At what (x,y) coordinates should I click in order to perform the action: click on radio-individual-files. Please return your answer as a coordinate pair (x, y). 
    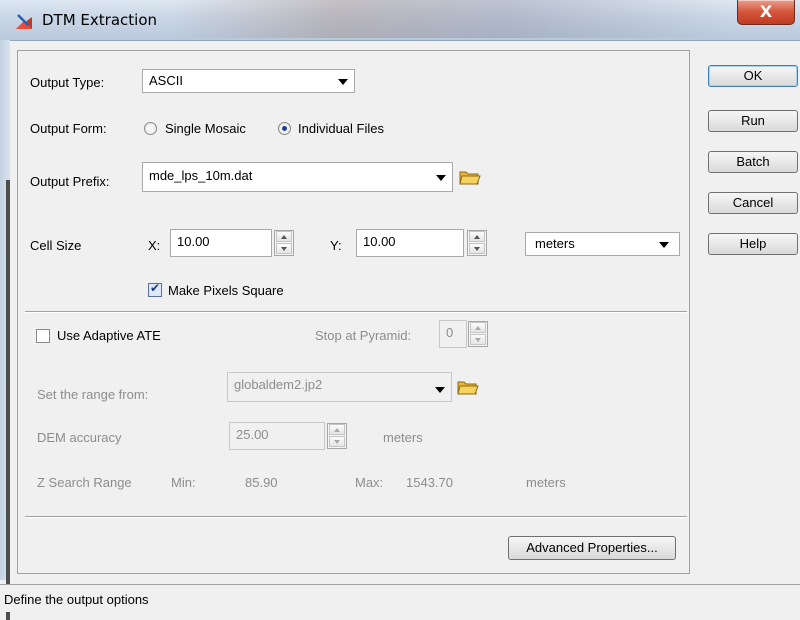
    Looking at the image, I should click on (284, 128).